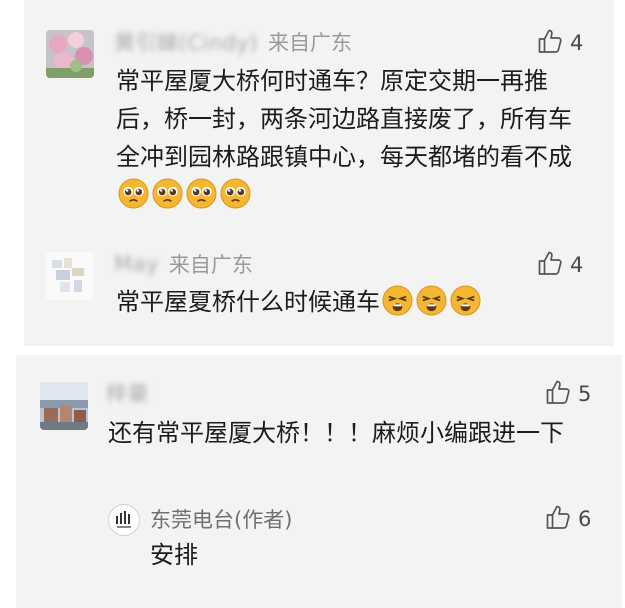 This screenshot has width=625, height=608. What do you see at coordinates (221, 519) in the screenshot?
I see `author-nickname: 东莞电台(作者)` at bounding box center [221, 519].